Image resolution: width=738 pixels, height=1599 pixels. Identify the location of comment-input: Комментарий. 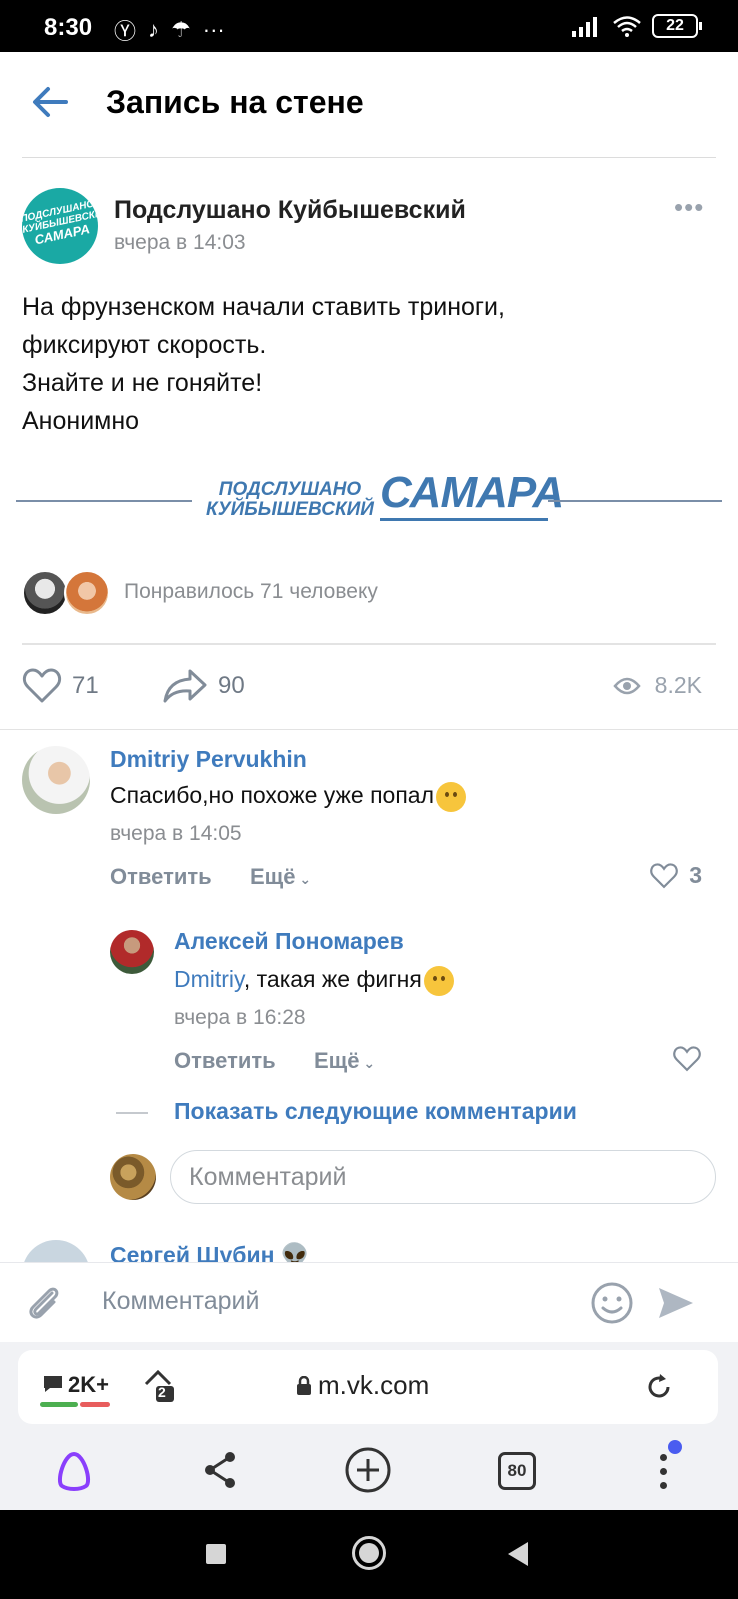
(180, 1301).